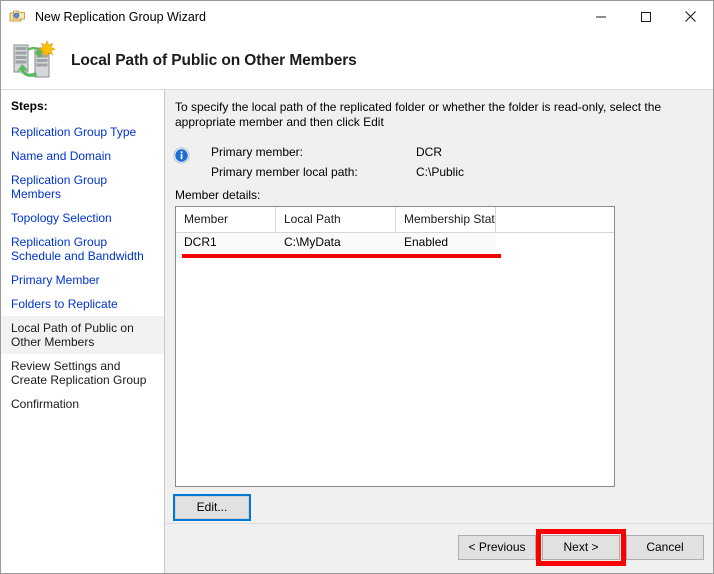 This screenshot has height=574, width=714. I want to click on cell-local-path: C:\MyData, so click(312, 242).